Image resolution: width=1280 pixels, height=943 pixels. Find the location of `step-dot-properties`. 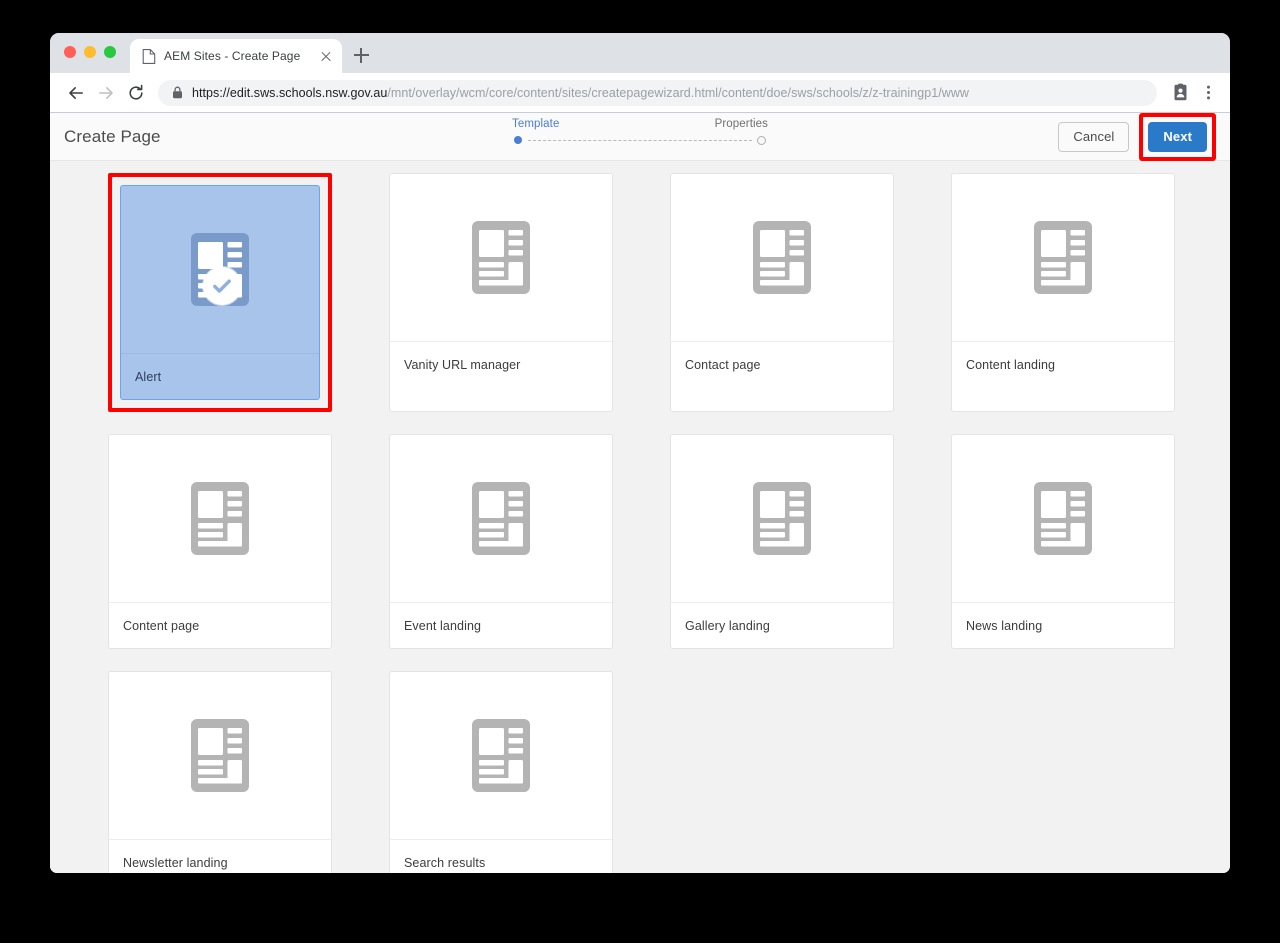

step-dot-properties is located at coordinates (761, 140).